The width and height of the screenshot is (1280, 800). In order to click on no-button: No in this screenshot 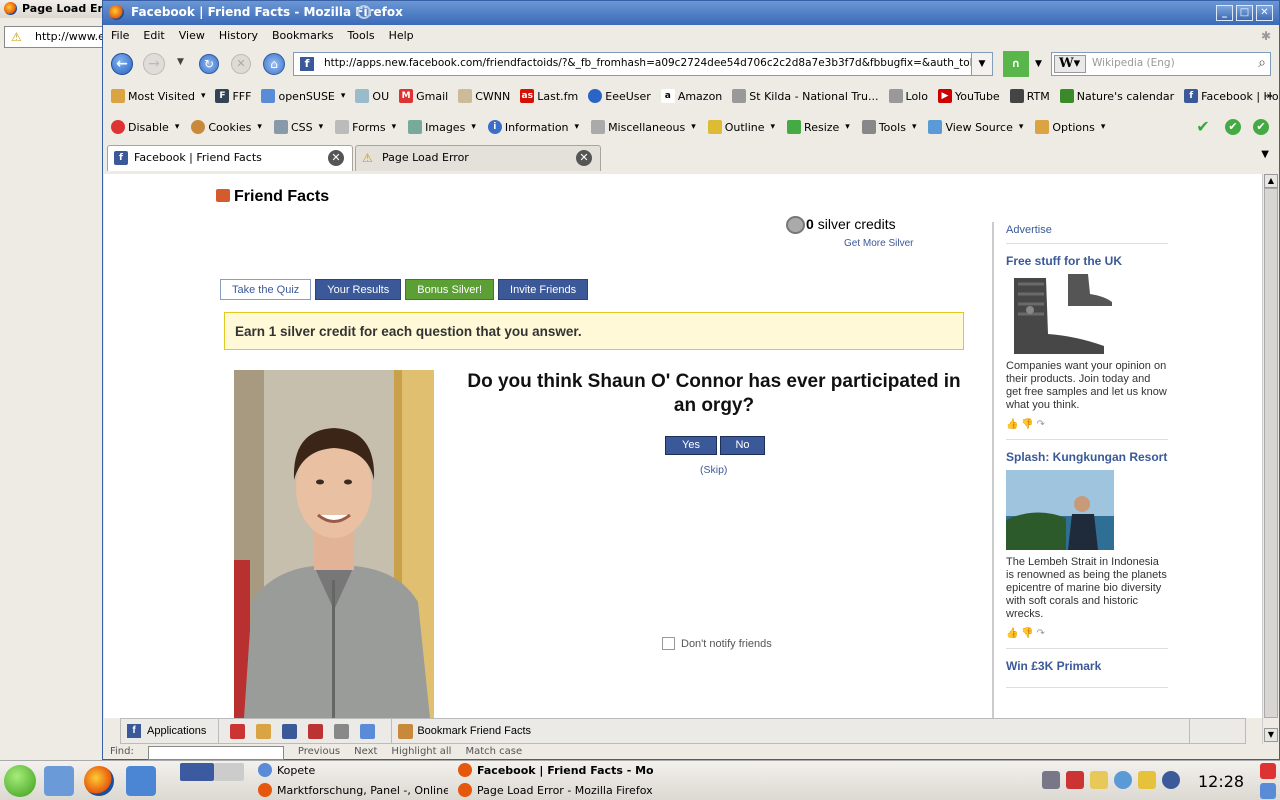, I will do `click(742, 445)`.